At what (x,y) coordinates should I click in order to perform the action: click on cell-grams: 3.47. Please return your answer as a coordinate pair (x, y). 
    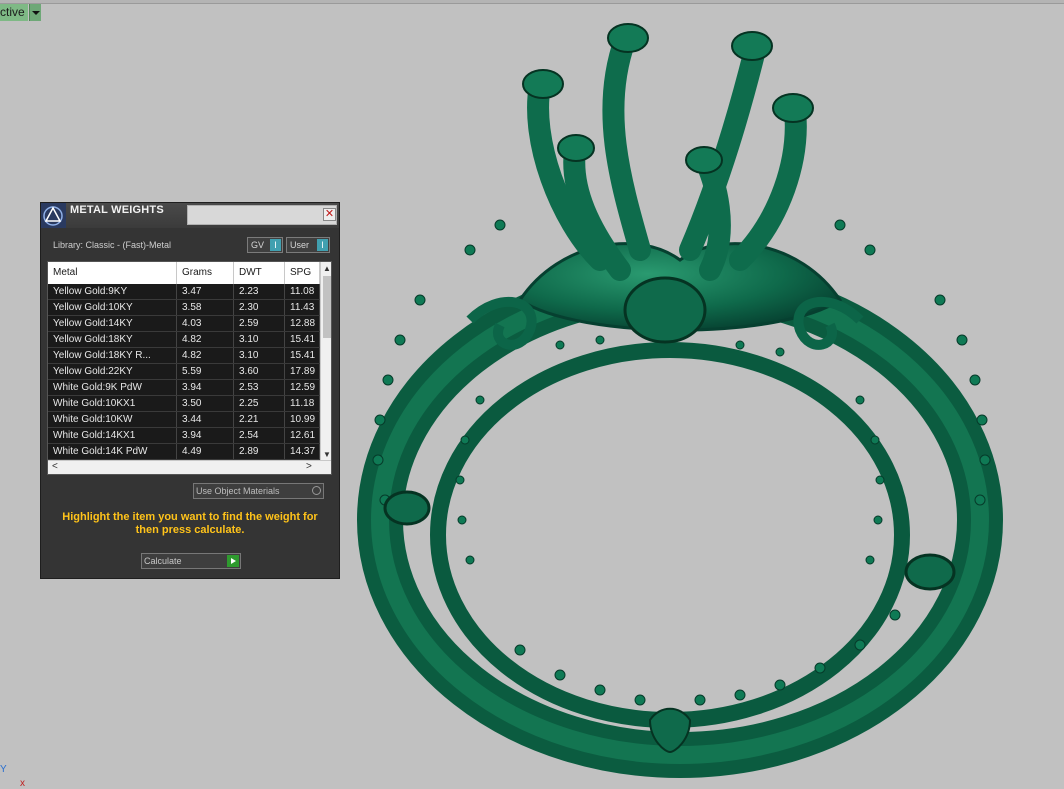
    Looking at the image, I should click on (205, 291).